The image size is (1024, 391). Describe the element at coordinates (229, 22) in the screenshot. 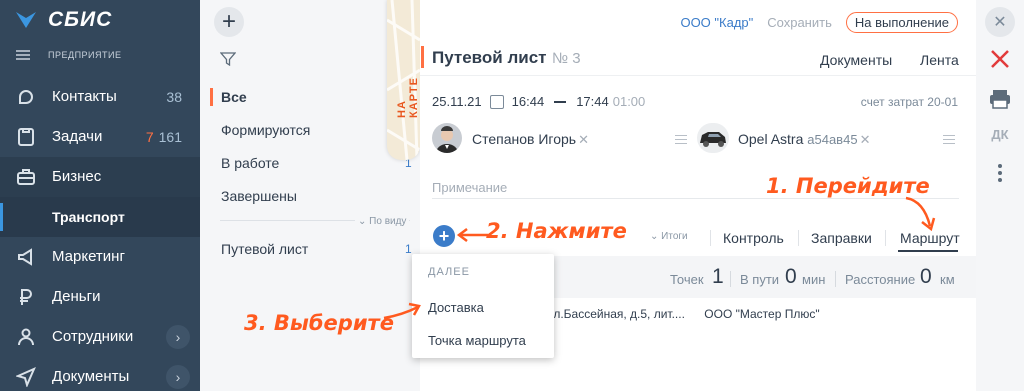

I see `create-button: +` at that location.